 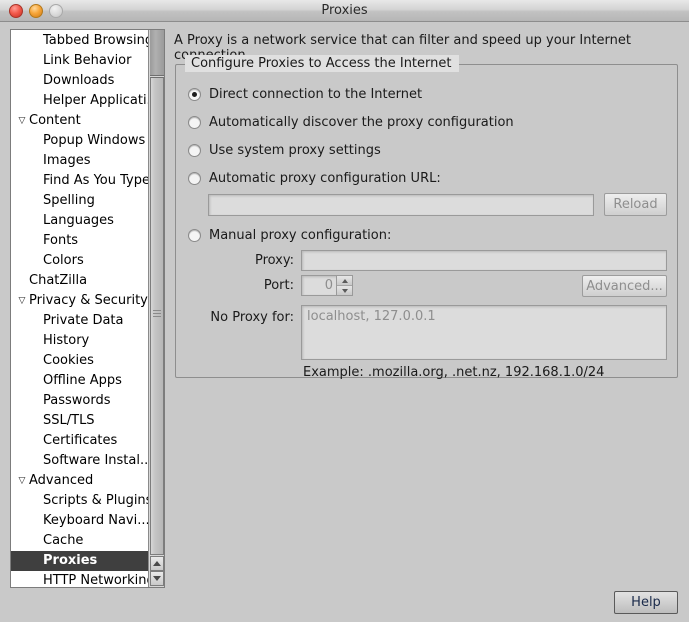 What do you see at coordinates (61, 240) in the screenshot?
I see `sidebar-item-label: Fonts` at bounding box center [61, 240].